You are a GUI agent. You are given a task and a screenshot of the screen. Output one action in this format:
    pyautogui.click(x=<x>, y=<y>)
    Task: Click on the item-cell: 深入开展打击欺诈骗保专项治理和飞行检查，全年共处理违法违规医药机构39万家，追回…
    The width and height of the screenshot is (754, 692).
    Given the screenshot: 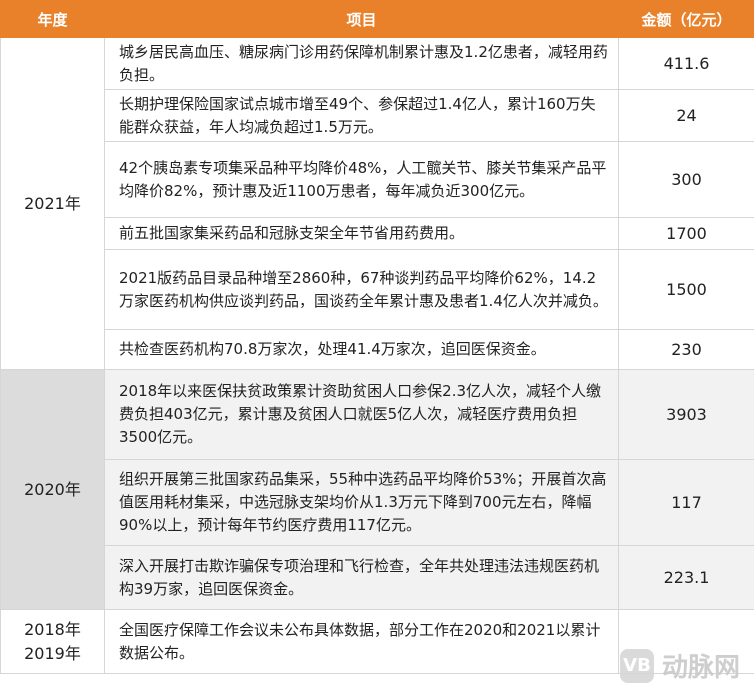 What is the action you would take?
    pyautogui.click(x=361, y=577)
    